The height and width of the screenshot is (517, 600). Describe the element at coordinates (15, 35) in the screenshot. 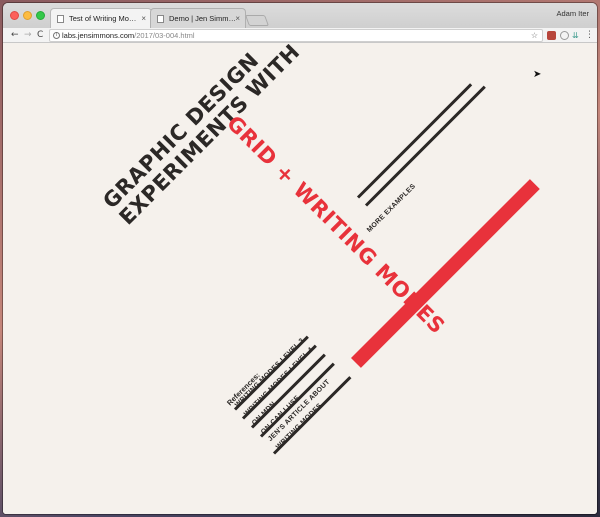

I see `back-arrow-icon: ←` at that location.